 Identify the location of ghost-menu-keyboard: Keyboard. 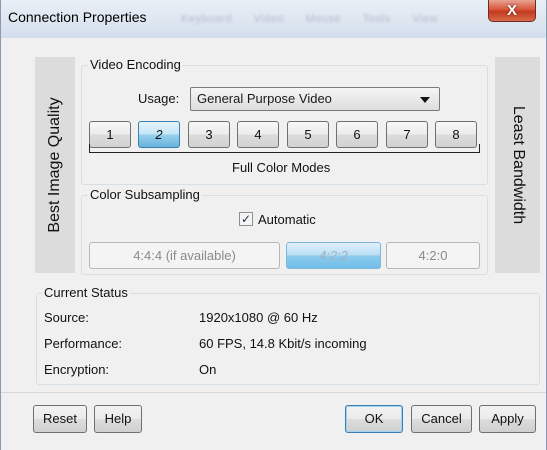
(207, 19).